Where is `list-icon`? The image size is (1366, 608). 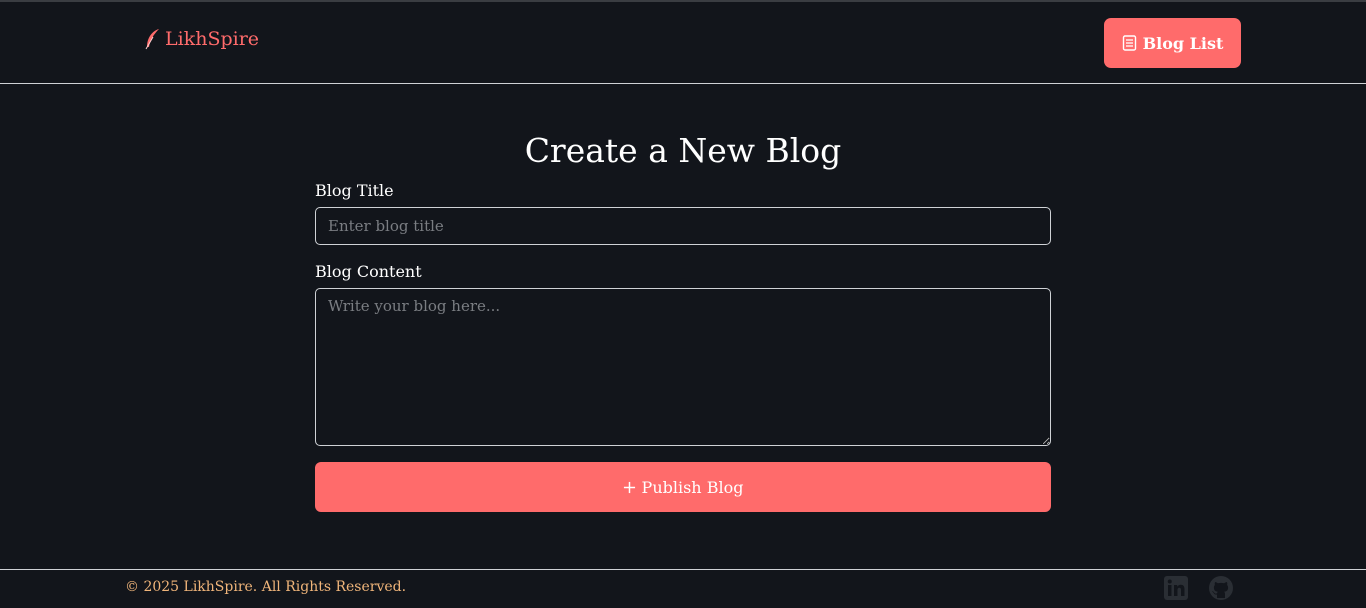
list-icon is located at coordinates (1129, 43).